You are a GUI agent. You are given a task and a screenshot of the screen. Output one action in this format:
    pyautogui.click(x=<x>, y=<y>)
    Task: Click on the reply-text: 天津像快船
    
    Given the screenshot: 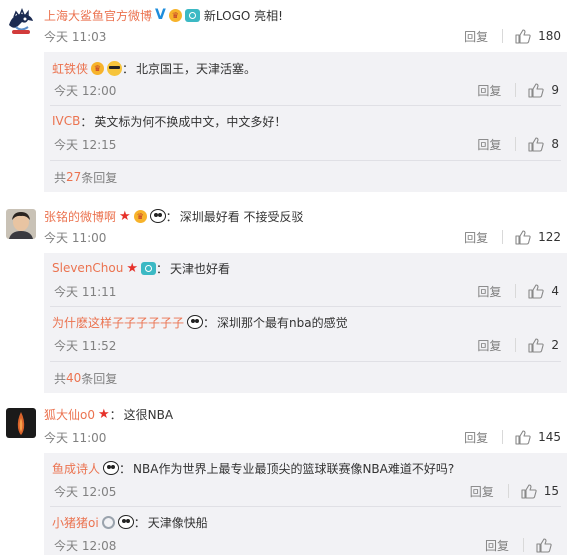 What is the action you would take?
    pyautogui.click(x=177, y=522)
    